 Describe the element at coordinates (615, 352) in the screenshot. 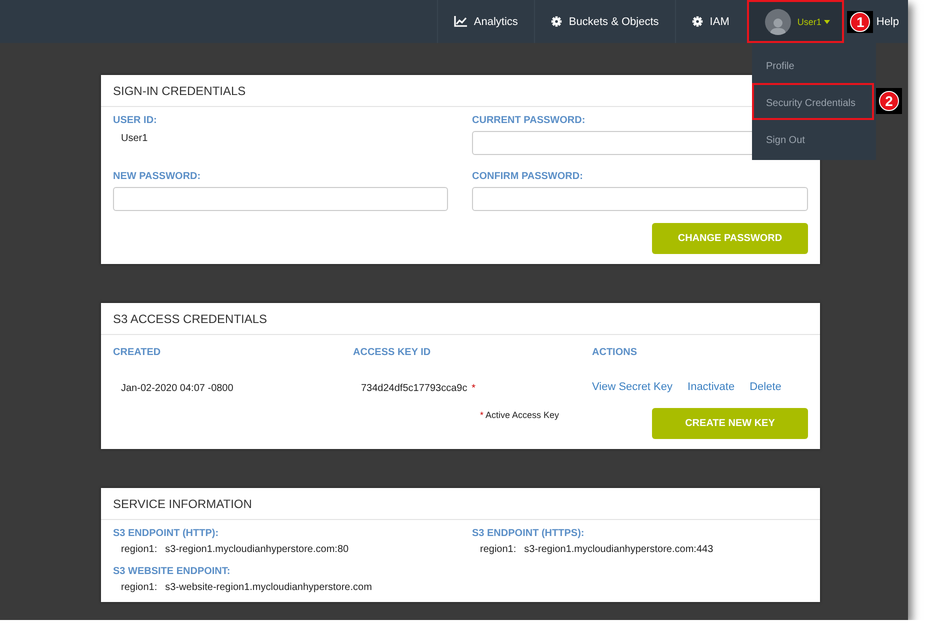

I see `column-header: ACTIONS` at that location.